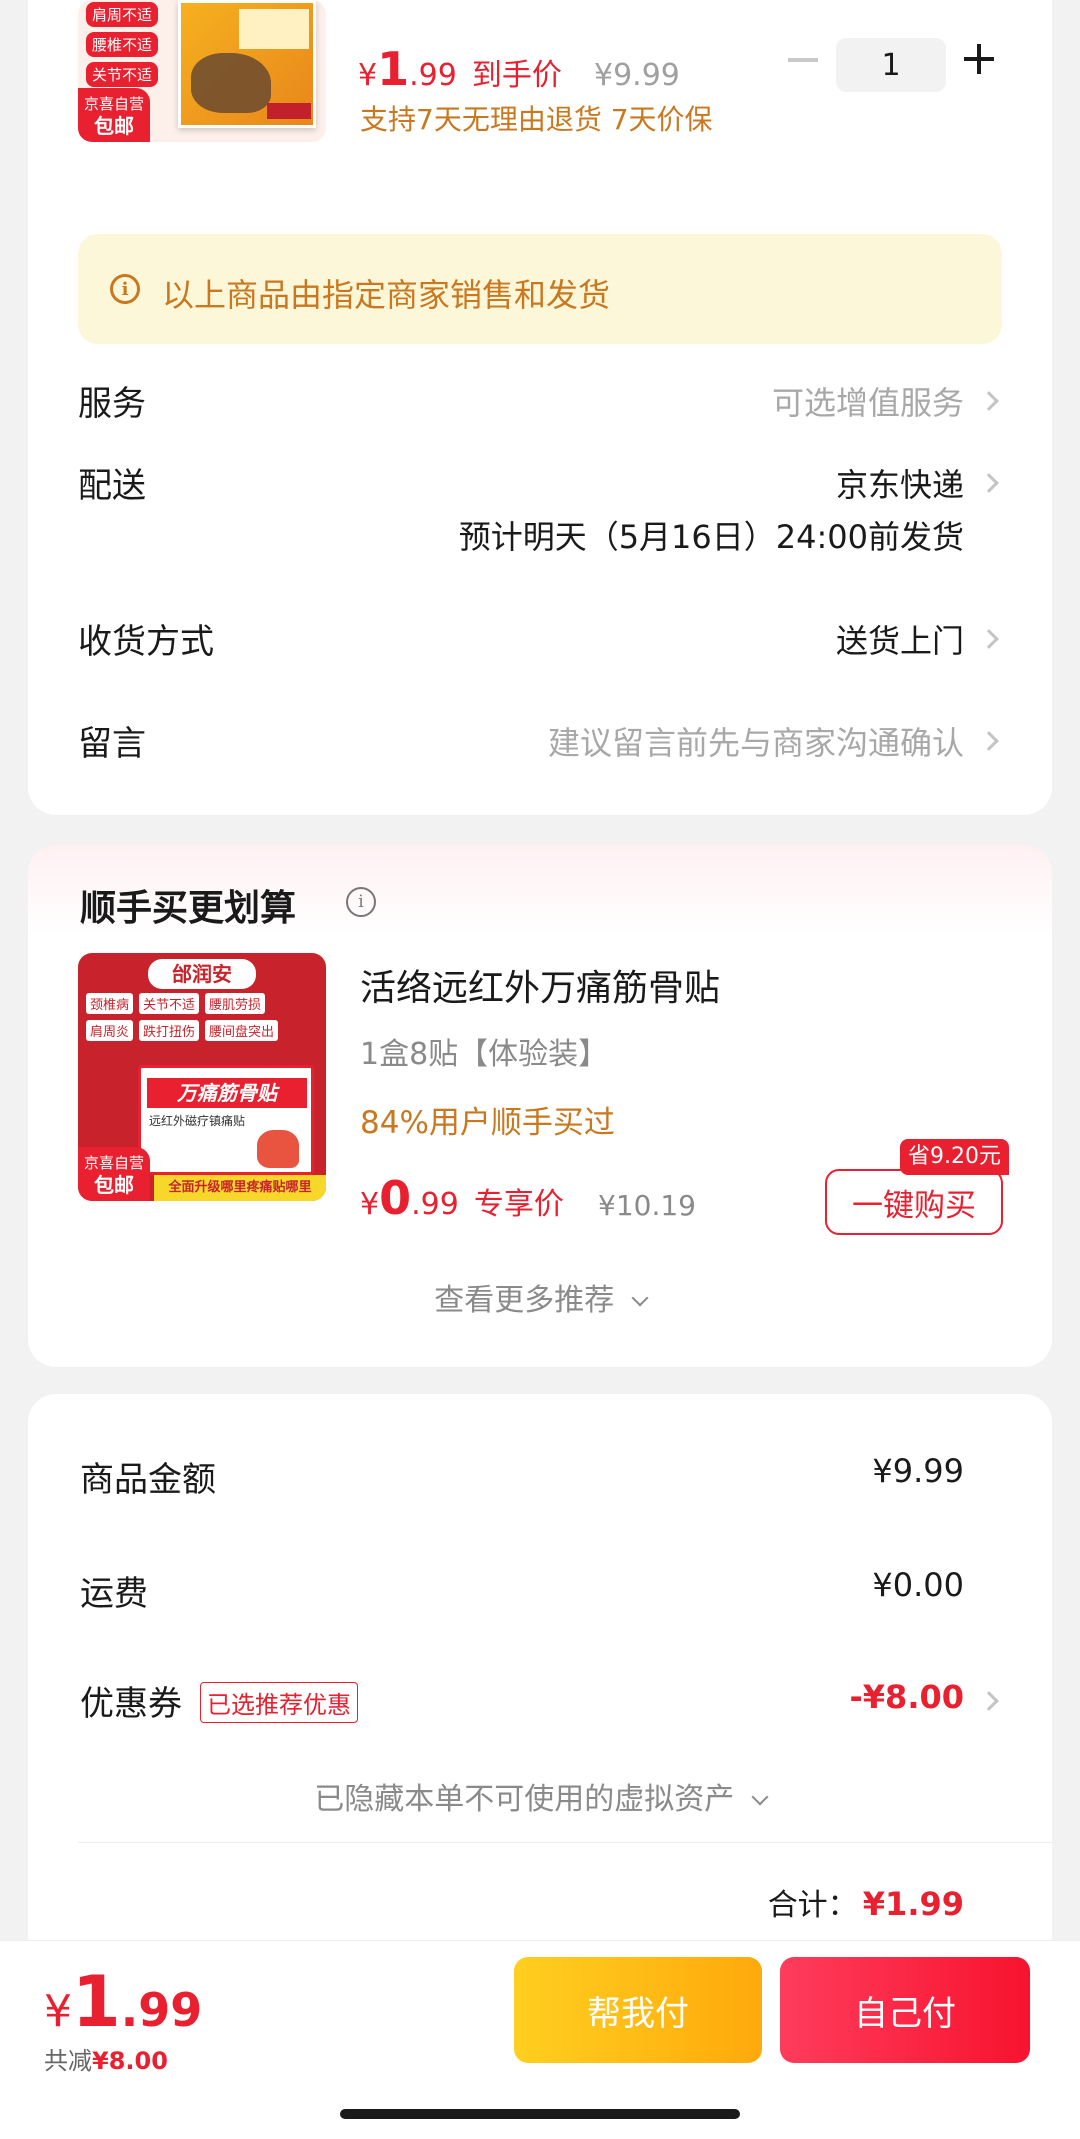  What do you see at coordinates (637, 75) in the screenshot?
I see `original-price: ¥9.99` at bounding box center [637, 75].